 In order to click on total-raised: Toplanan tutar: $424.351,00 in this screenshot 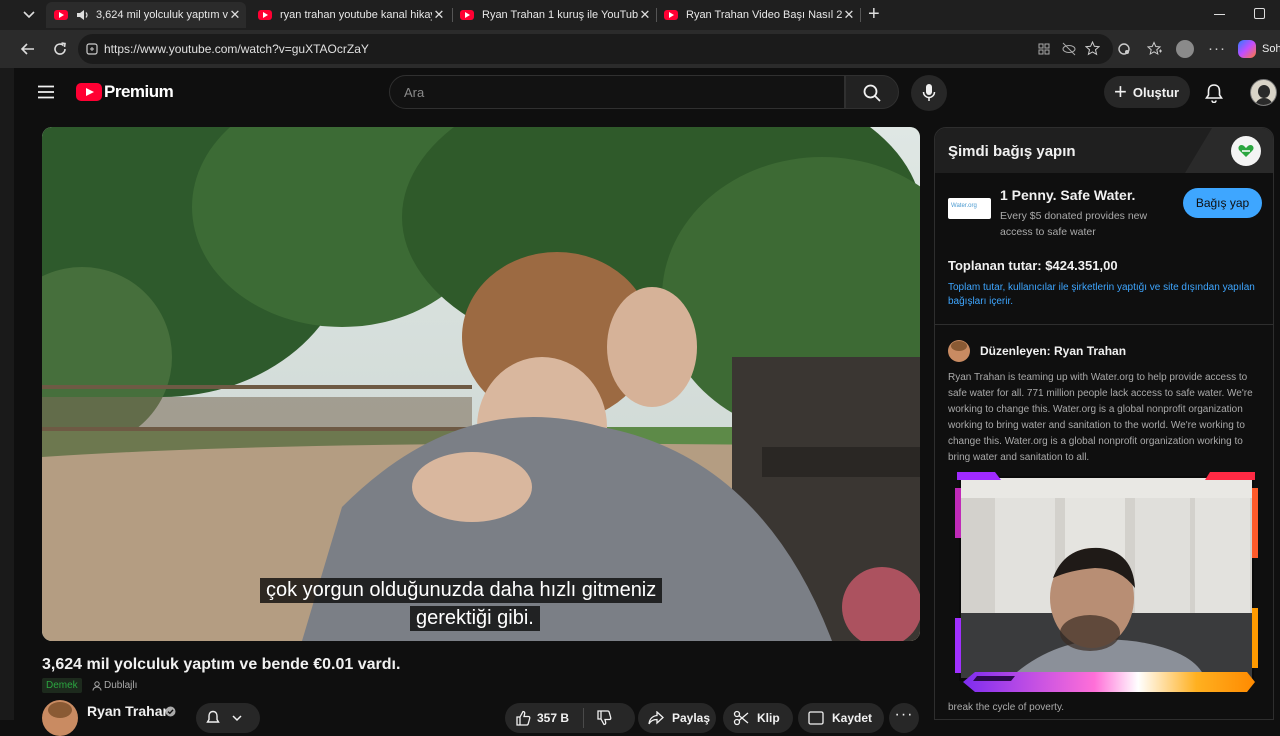, I will do `click(1033, 265)`.